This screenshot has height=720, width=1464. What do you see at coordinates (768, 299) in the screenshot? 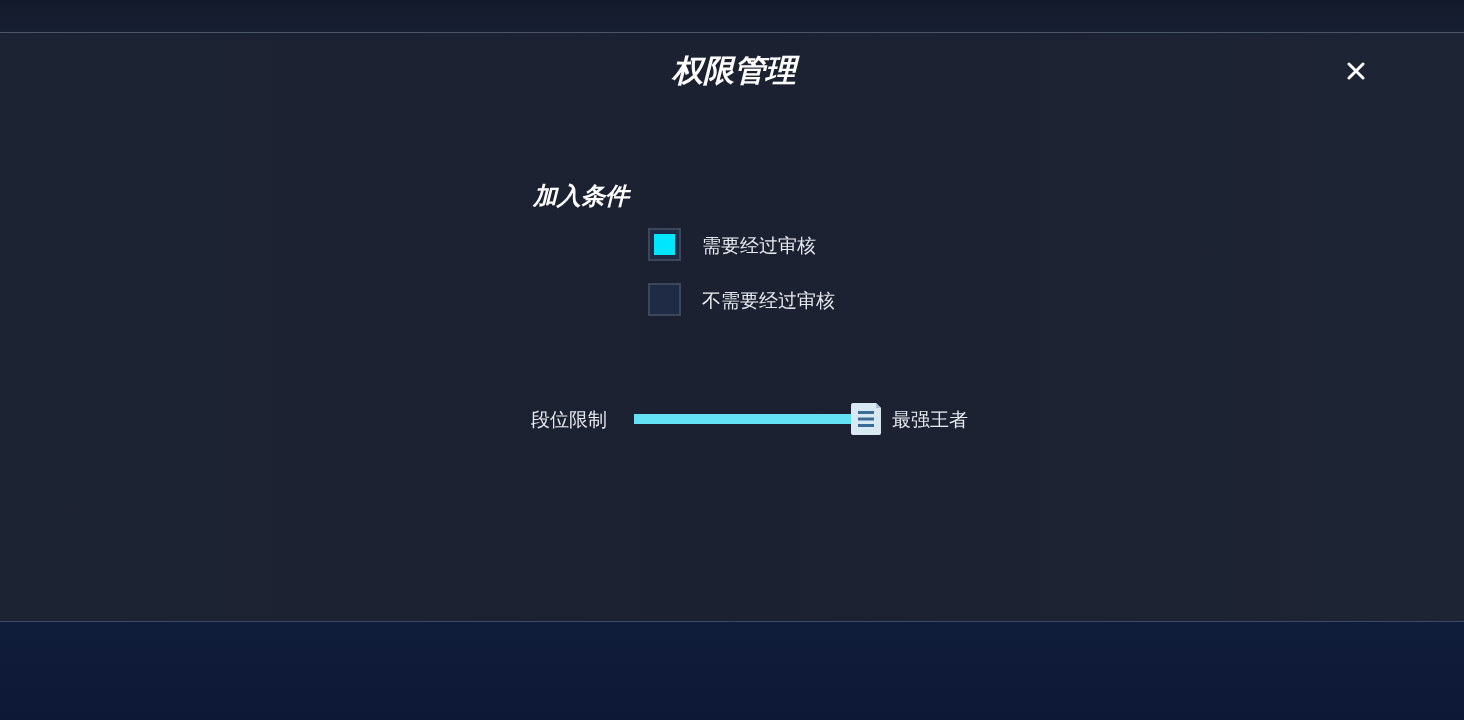
I see `option-label: 不需要经过审核` at bounding box center [768, 299].